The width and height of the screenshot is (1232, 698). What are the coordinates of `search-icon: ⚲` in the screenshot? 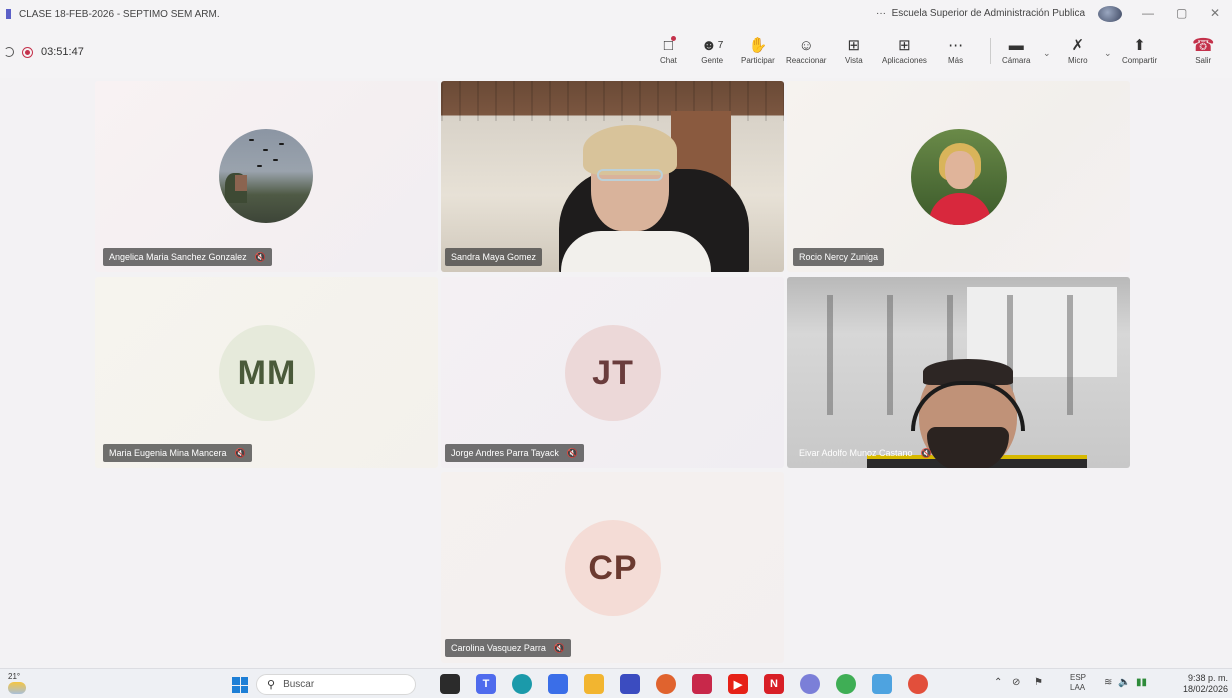 It's located at (271, 685).